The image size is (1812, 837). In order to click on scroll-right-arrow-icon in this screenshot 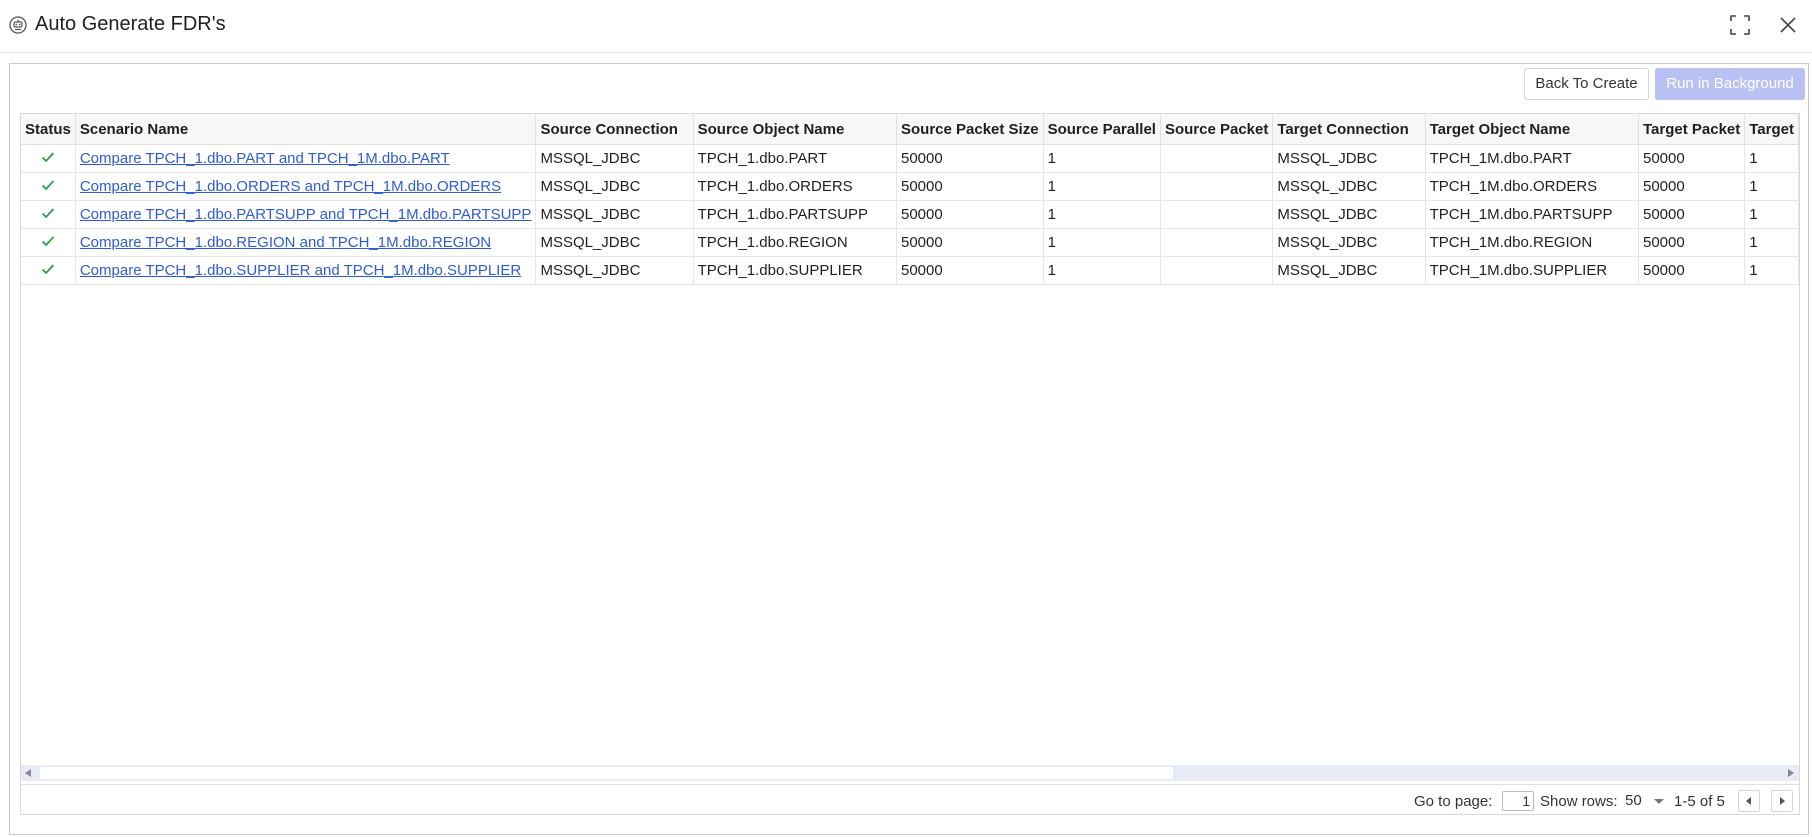, I will do `click(1791, 773)`.